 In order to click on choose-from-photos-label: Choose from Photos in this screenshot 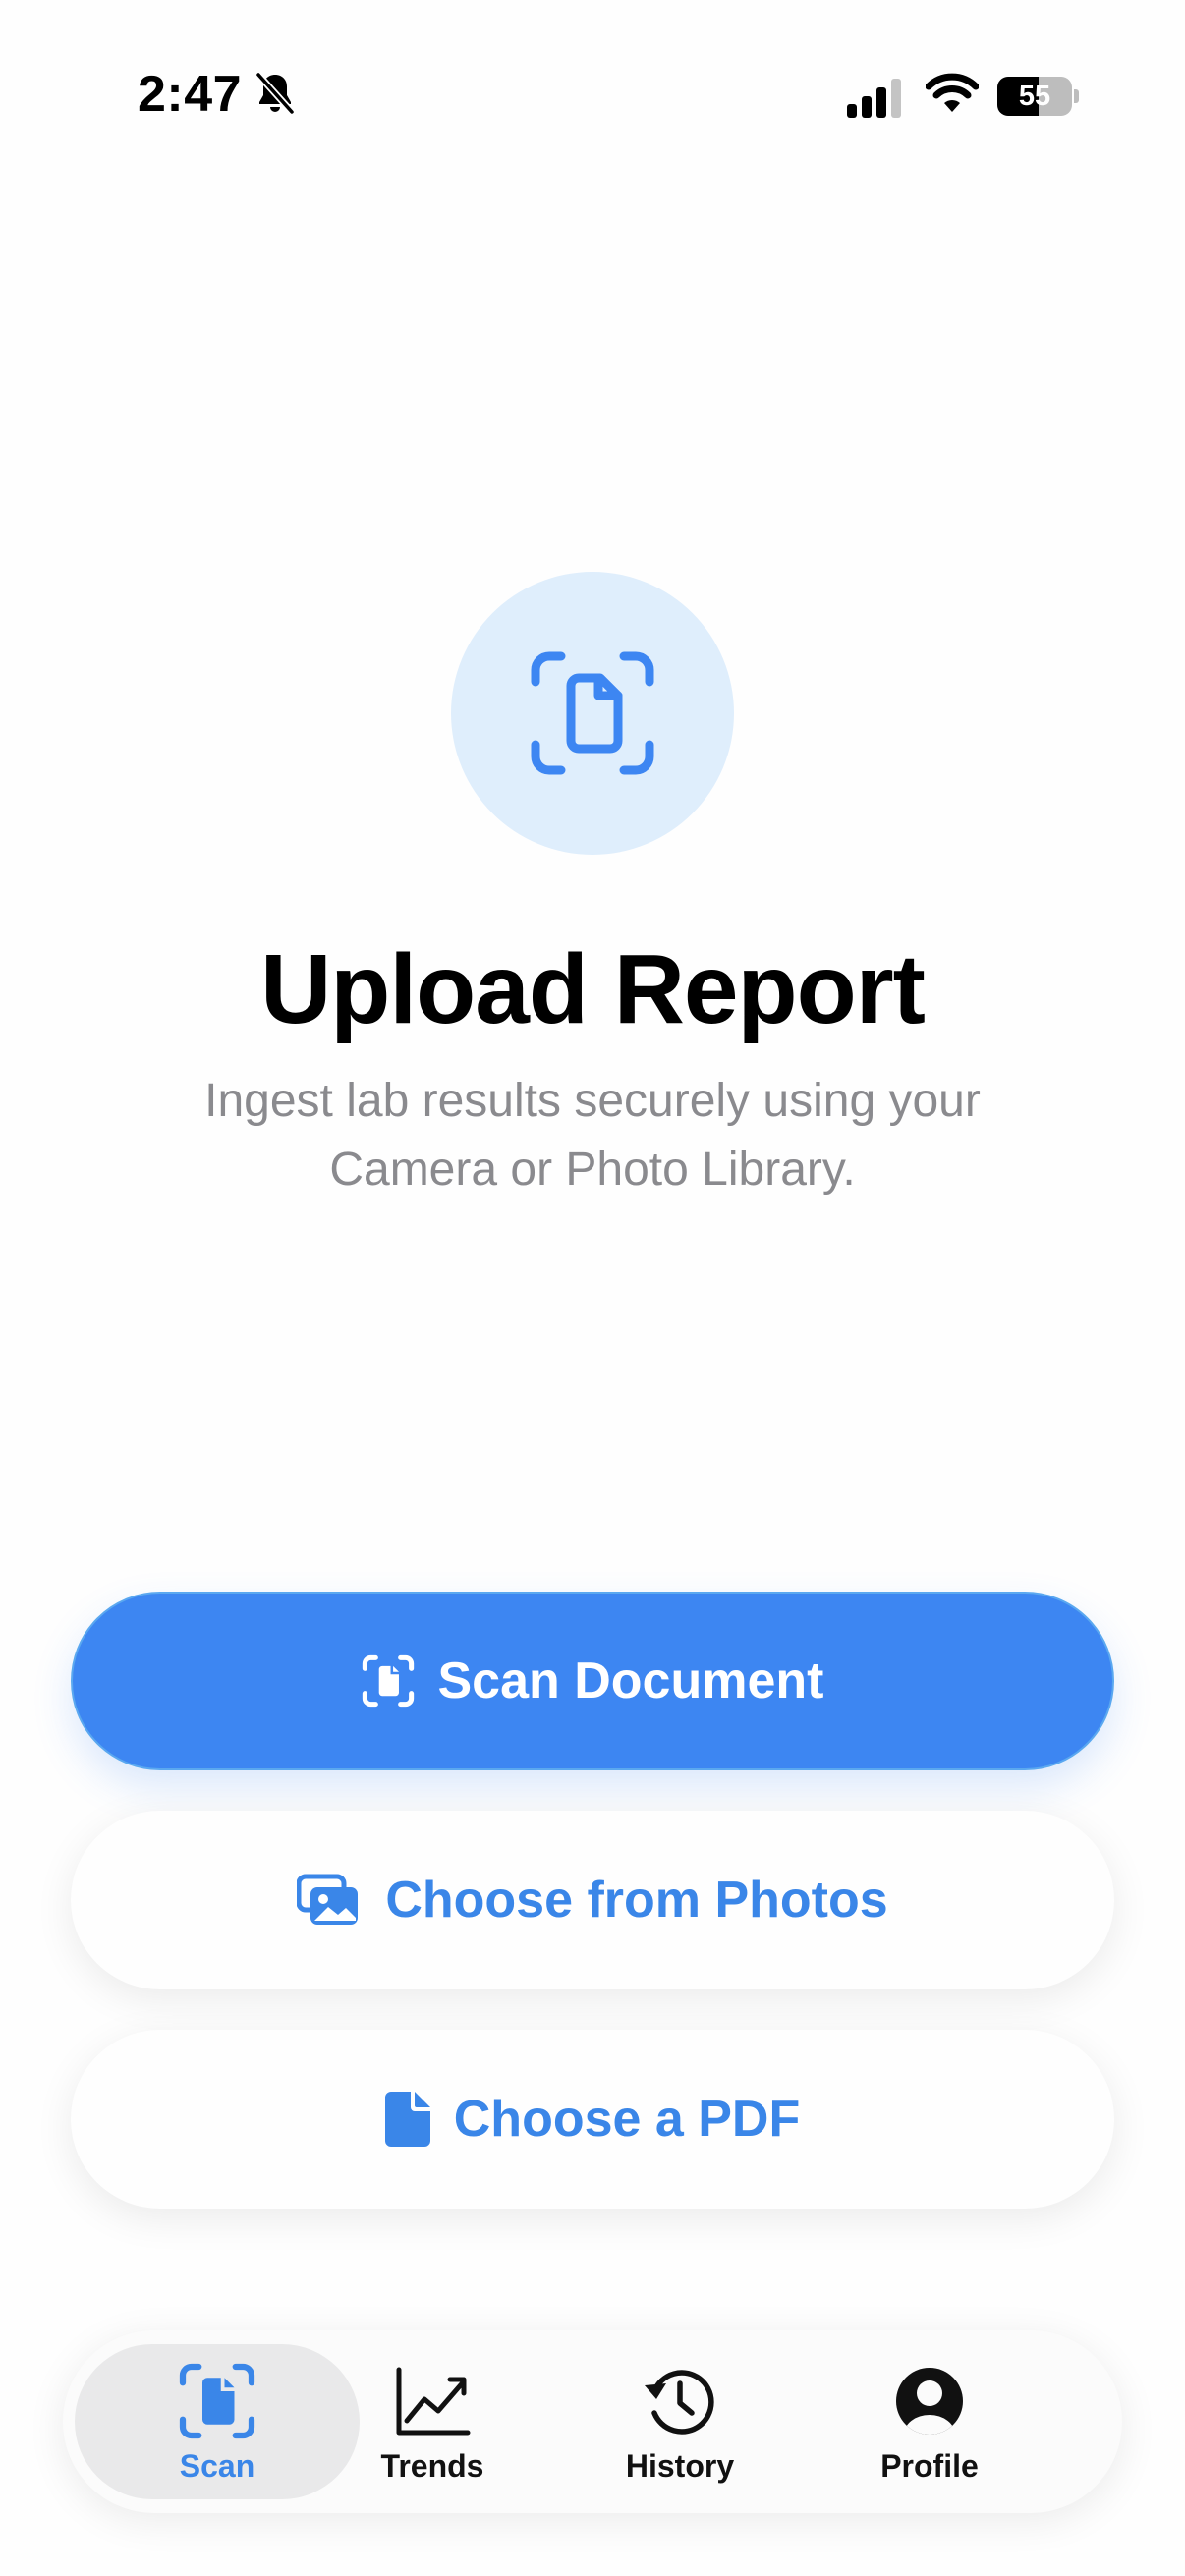, I will do `click(637, 1900)`.